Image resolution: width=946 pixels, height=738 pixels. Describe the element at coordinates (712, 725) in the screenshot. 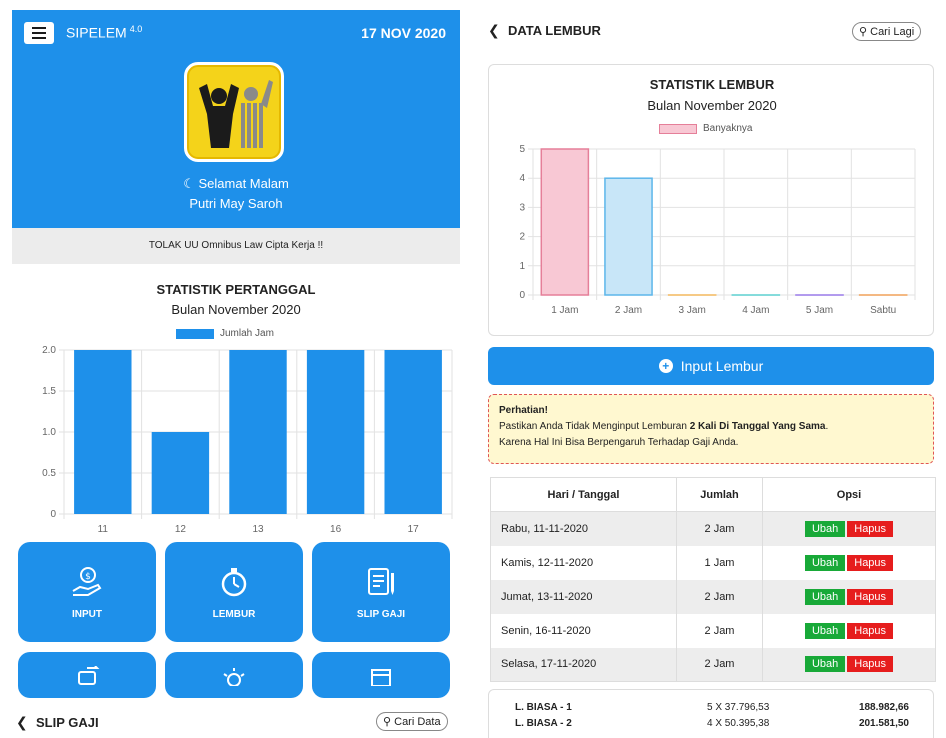

I see `summary-row: L. BIASA - 2 4 X 50.395,38 201.581,50` at that location.